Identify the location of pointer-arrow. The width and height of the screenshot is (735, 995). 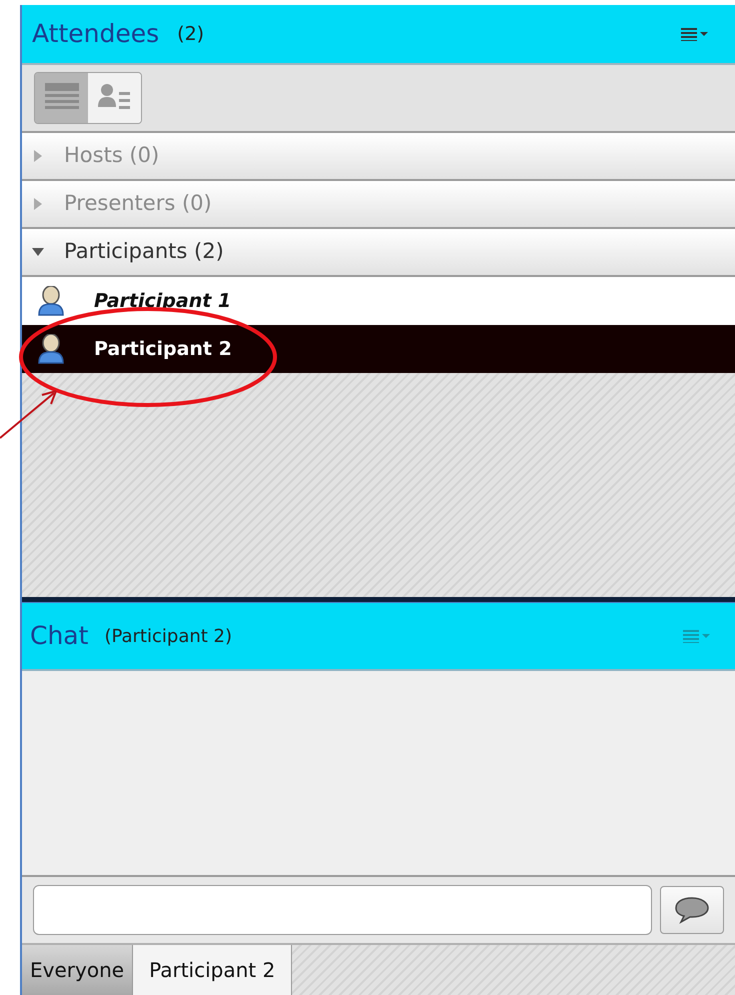
(28, 414).